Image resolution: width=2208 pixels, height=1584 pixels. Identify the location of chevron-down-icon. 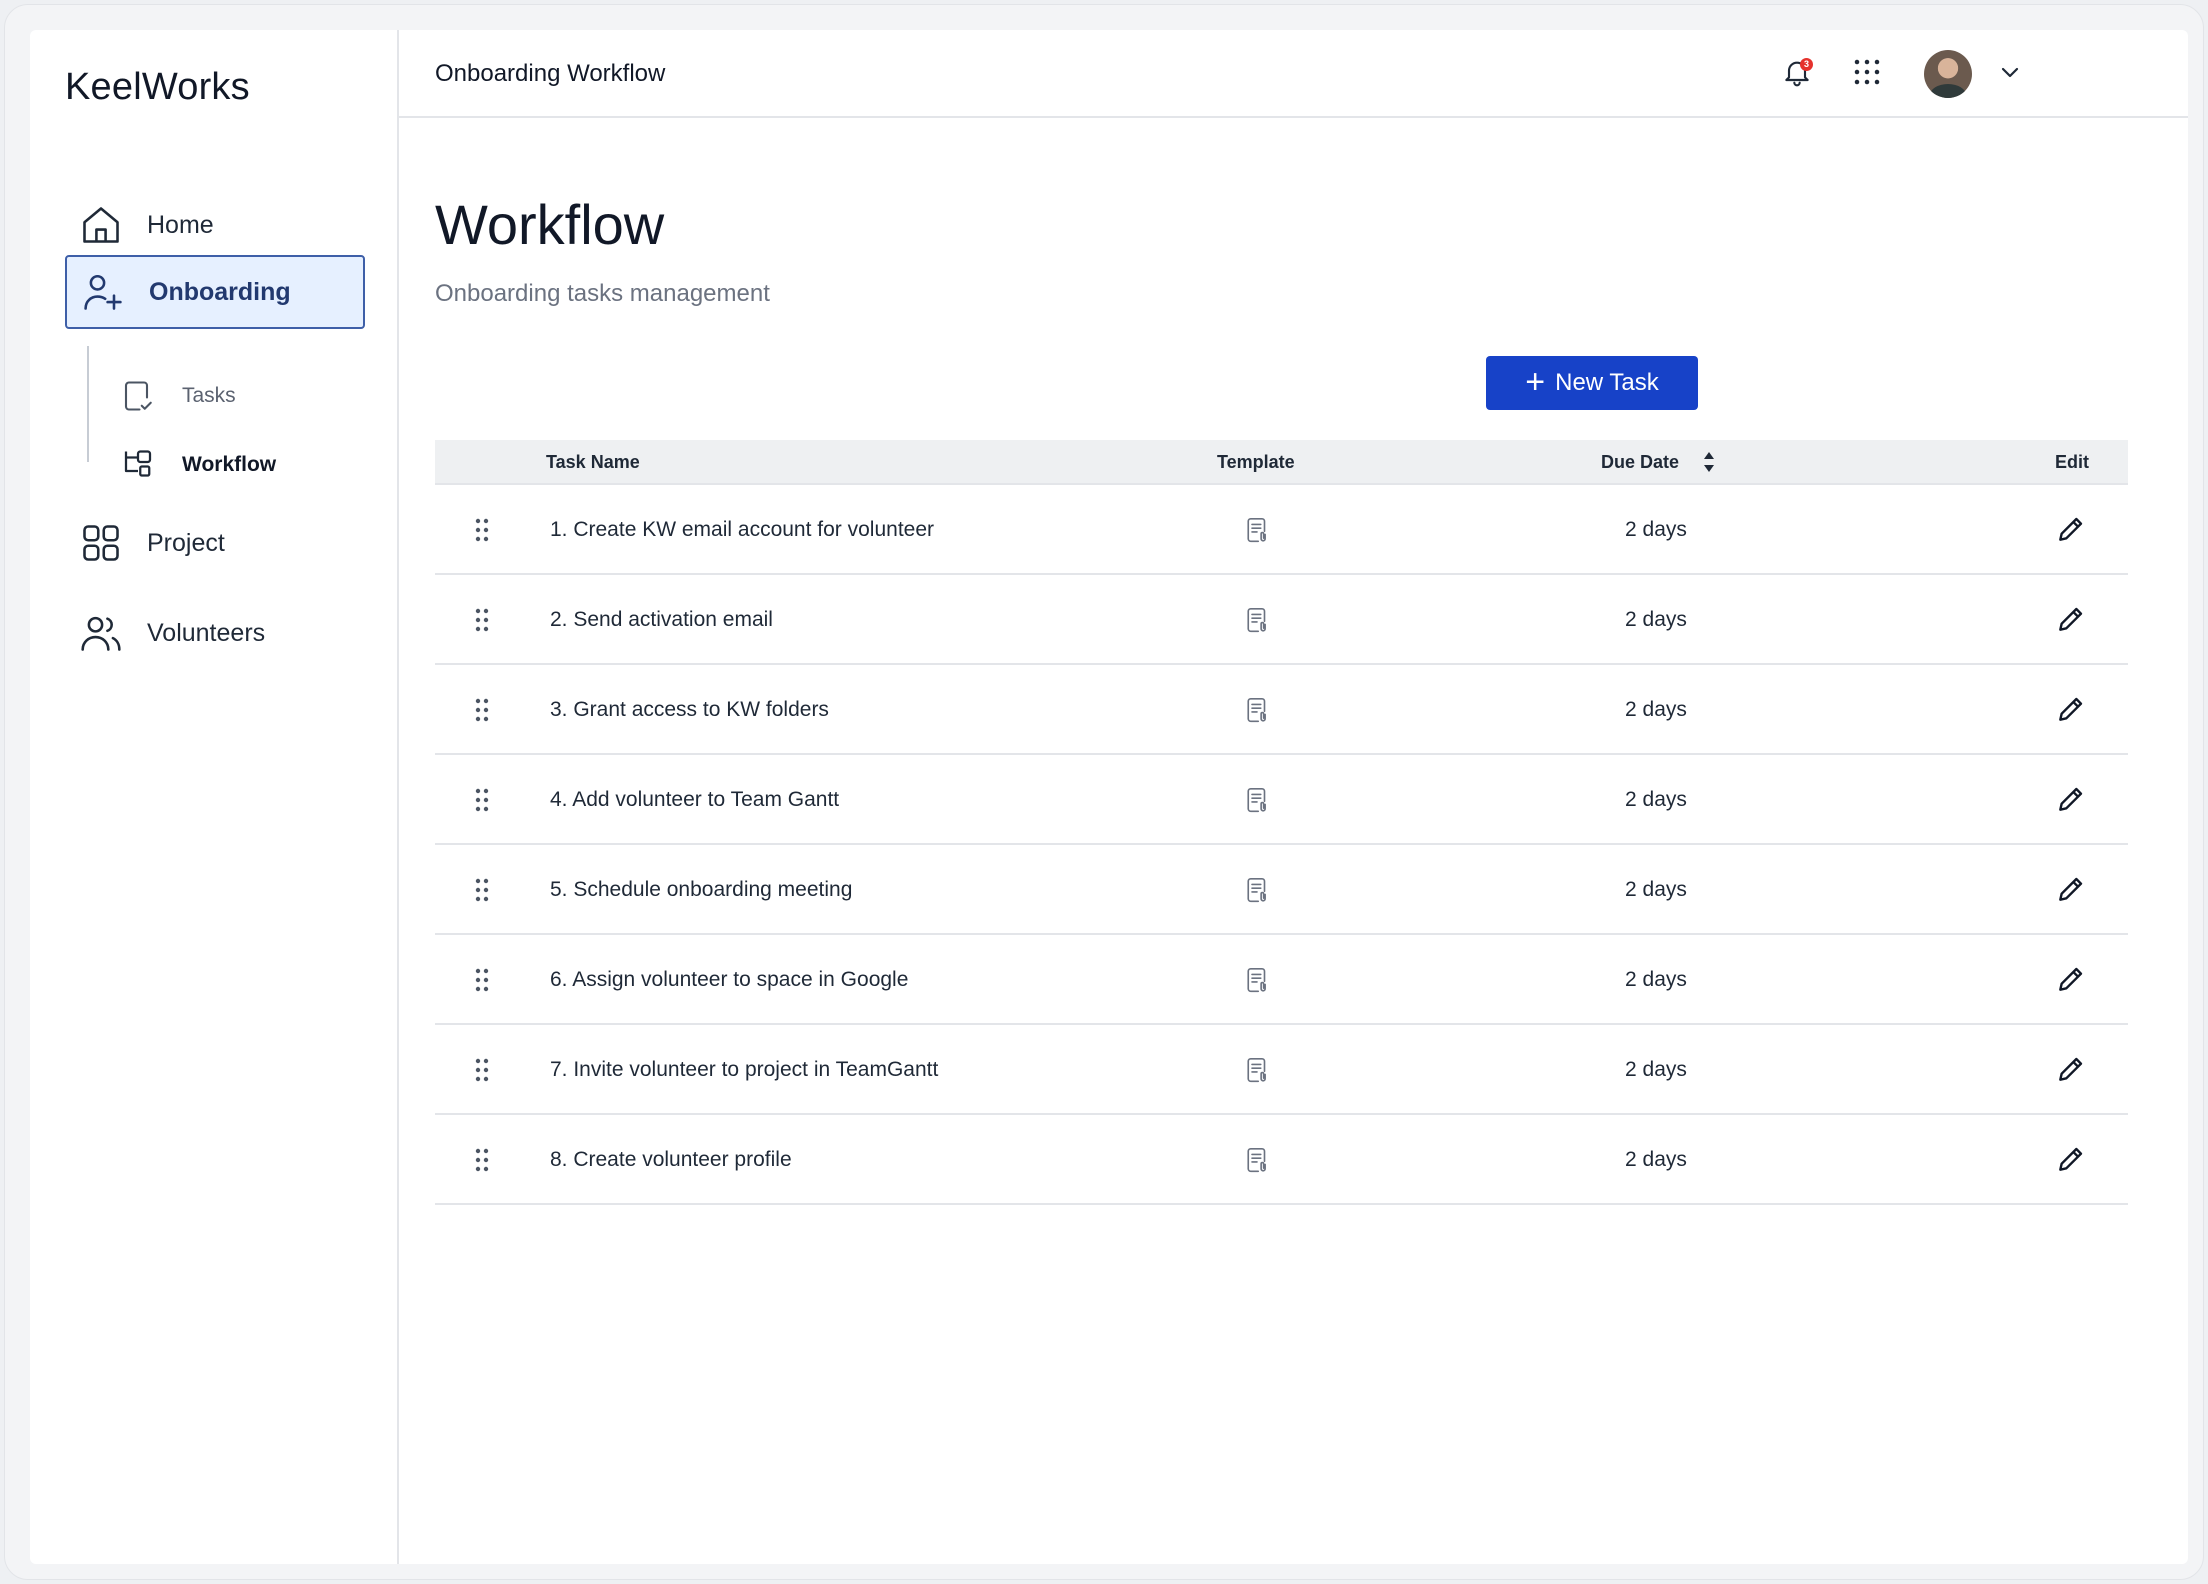
(2010, 74).